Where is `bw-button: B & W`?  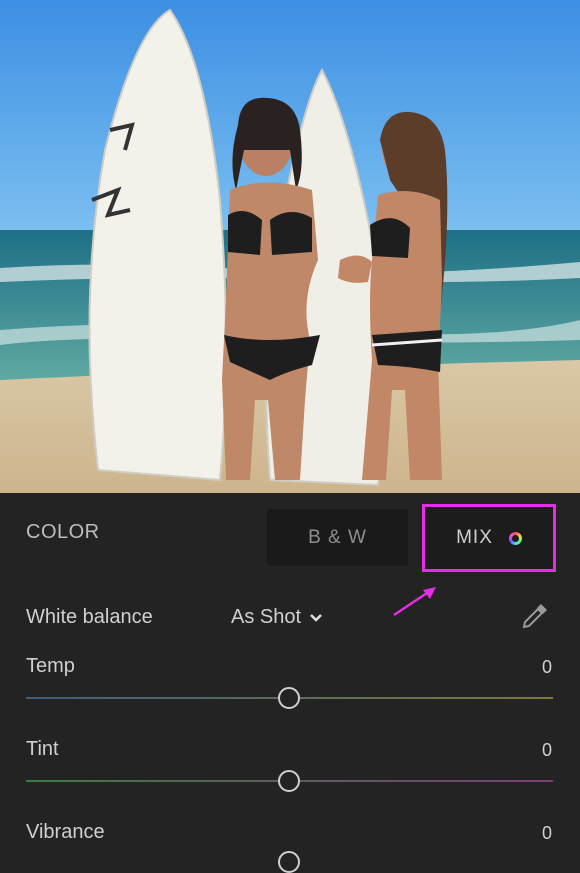
bw-button: B & W is located at coordinates (337, 537).